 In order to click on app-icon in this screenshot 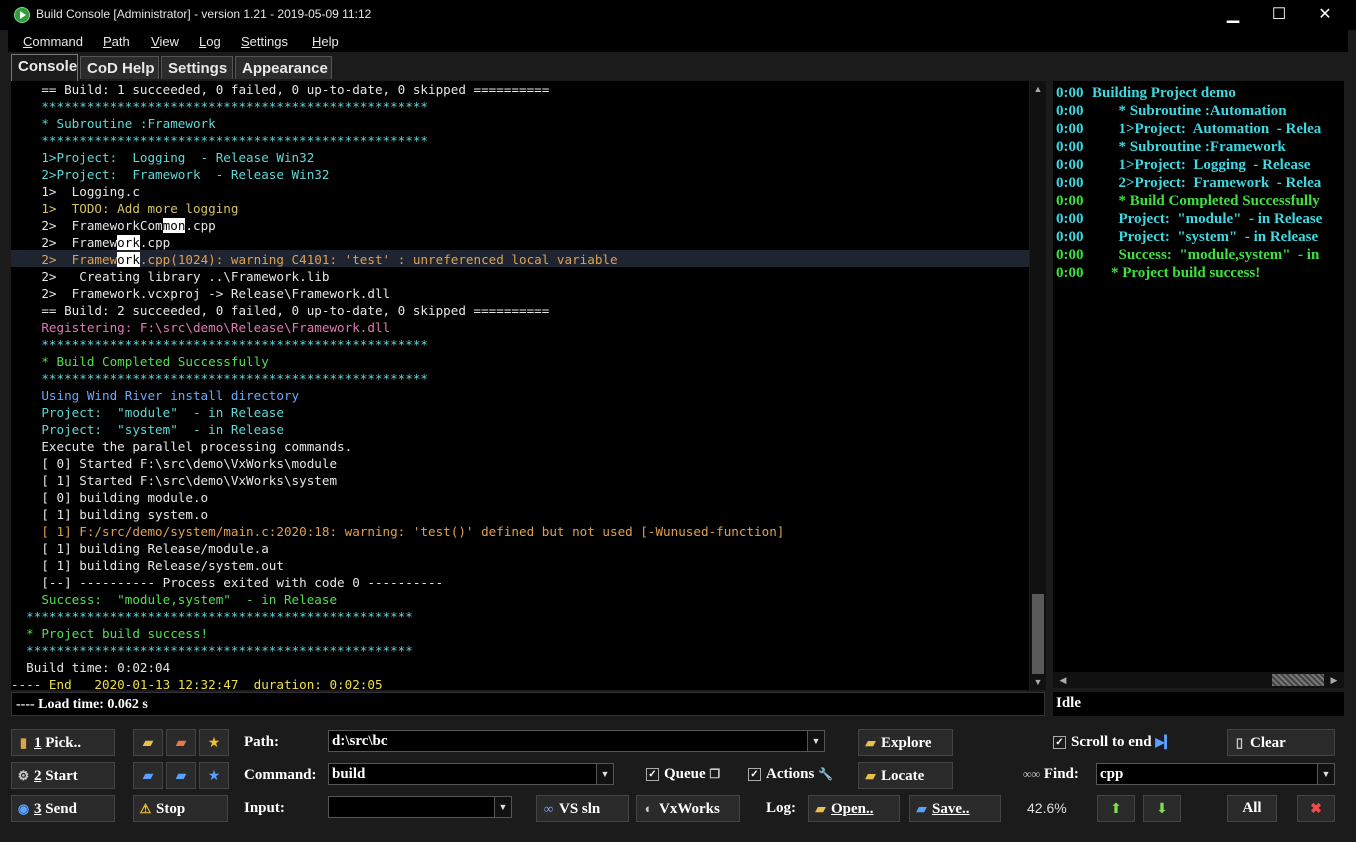, I will do `click(22, 15)`.